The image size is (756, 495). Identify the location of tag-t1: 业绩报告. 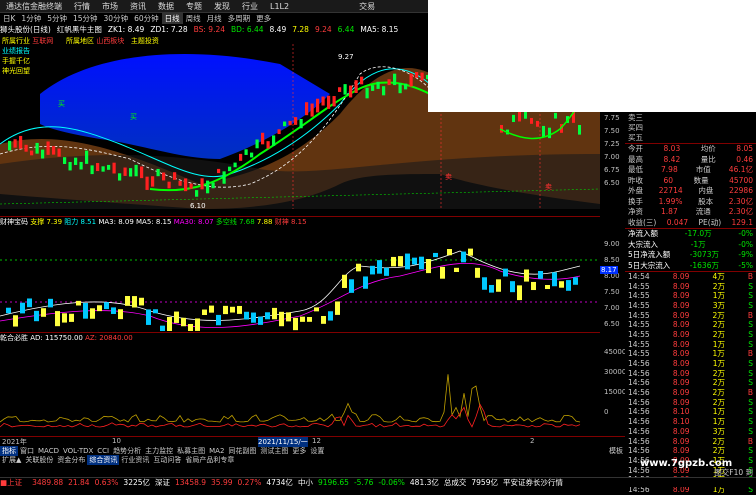
(16, 51).